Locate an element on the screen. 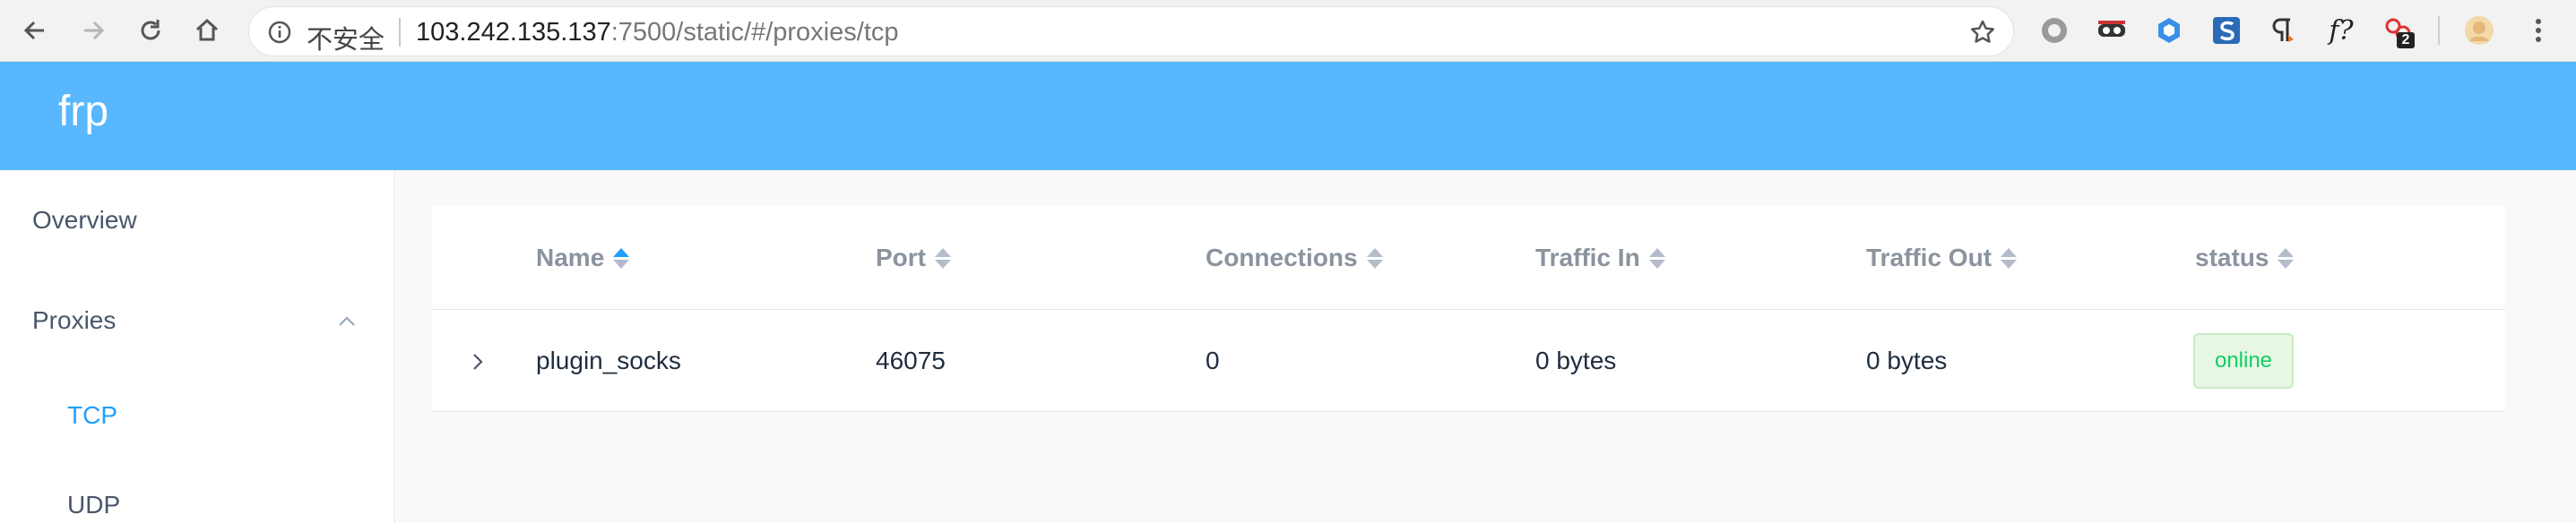 This screenshot has width=2576, height=523. f-question-label: f? is located at coordinates (2341, 30).